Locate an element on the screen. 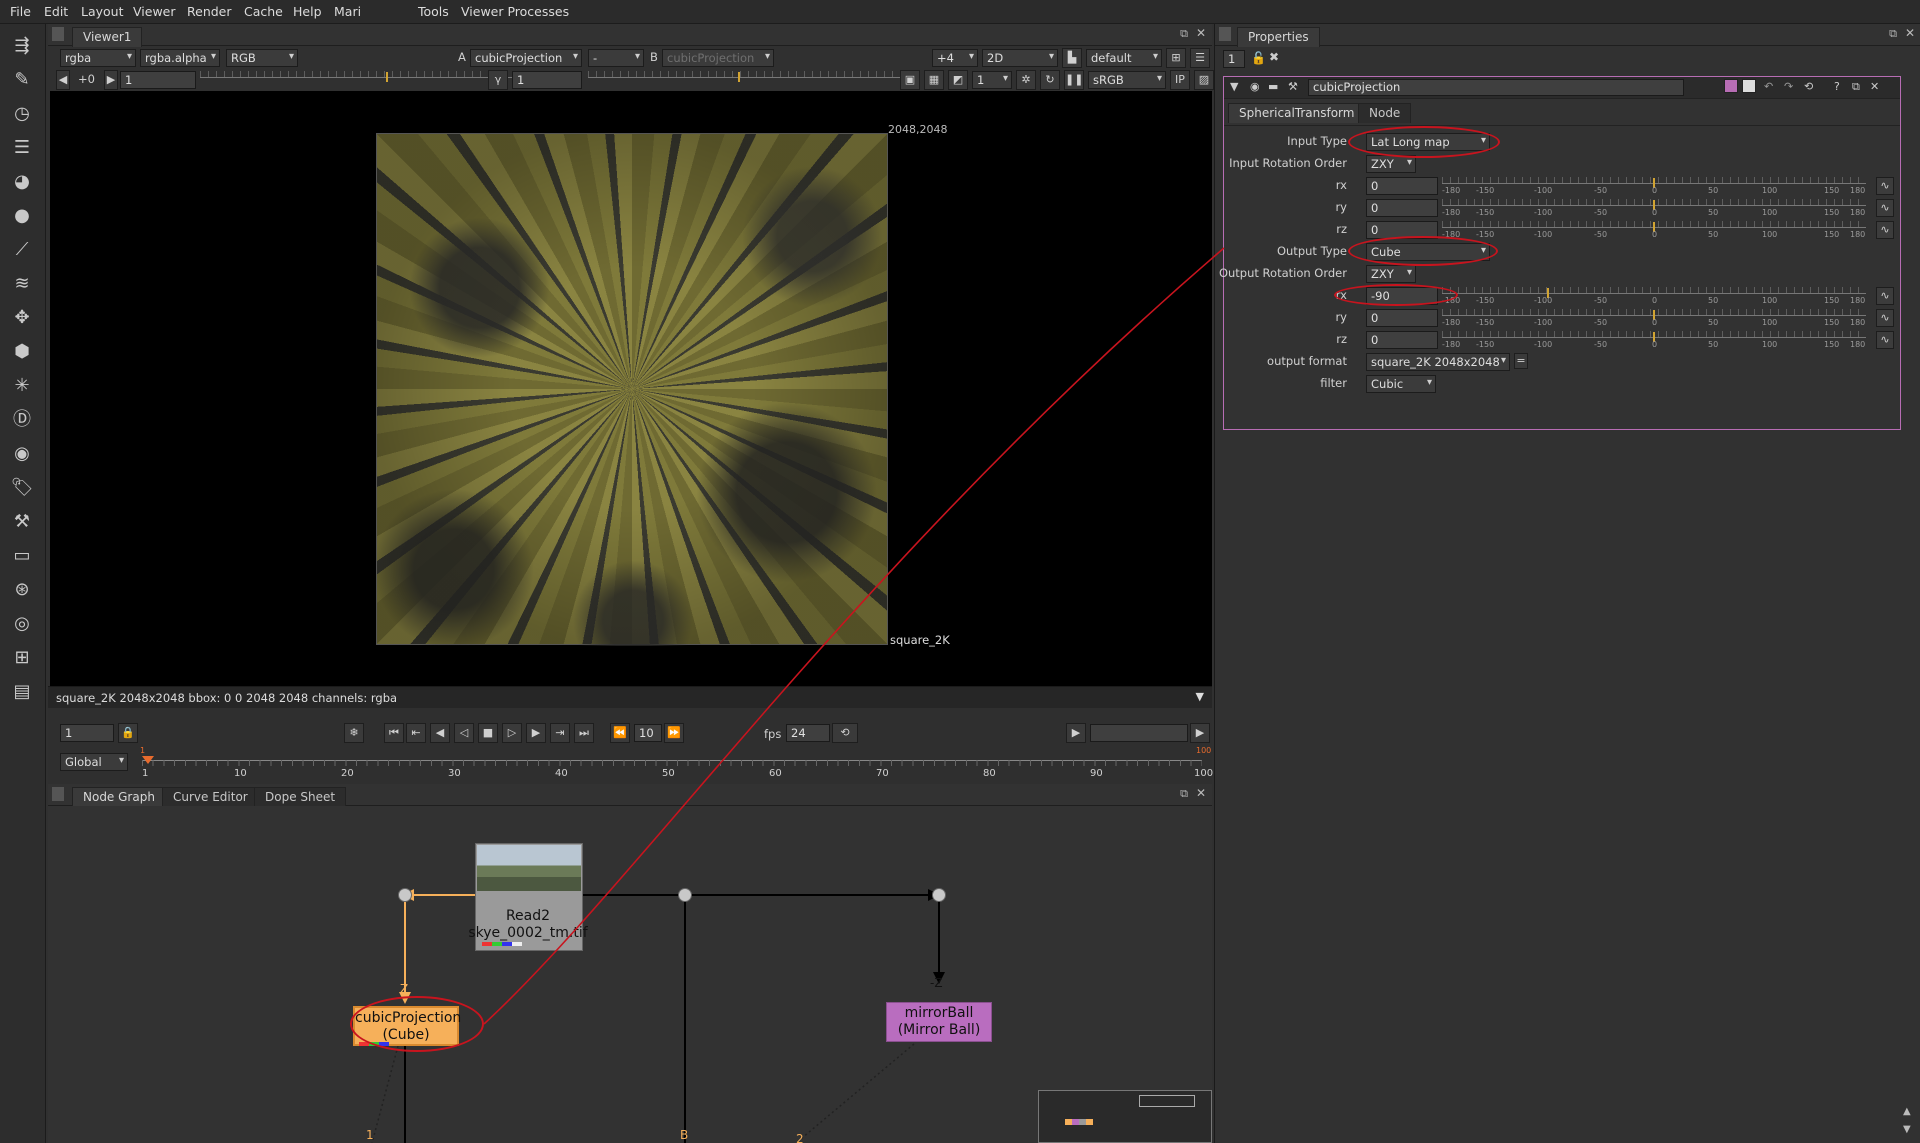 The width and height of the screenshot is (1920, 1143). views-icon: ◉ is located at coordinates (22, 454).